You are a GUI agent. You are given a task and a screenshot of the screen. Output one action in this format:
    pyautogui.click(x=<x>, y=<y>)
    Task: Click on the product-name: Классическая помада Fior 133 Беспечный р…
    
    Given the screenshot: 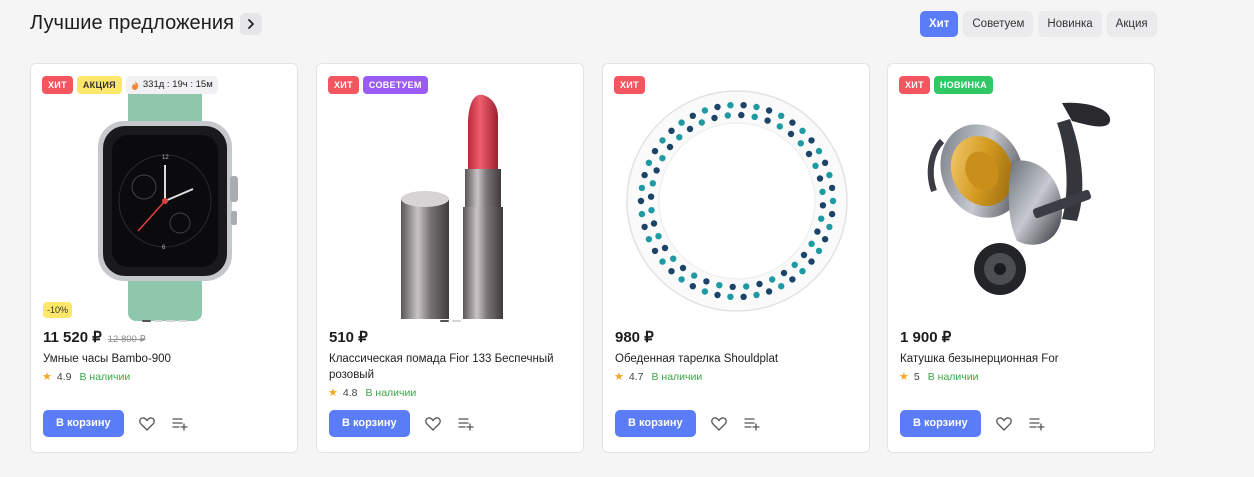 What is the action you would take?
    pyautogui.click(x=449, y=367)
    